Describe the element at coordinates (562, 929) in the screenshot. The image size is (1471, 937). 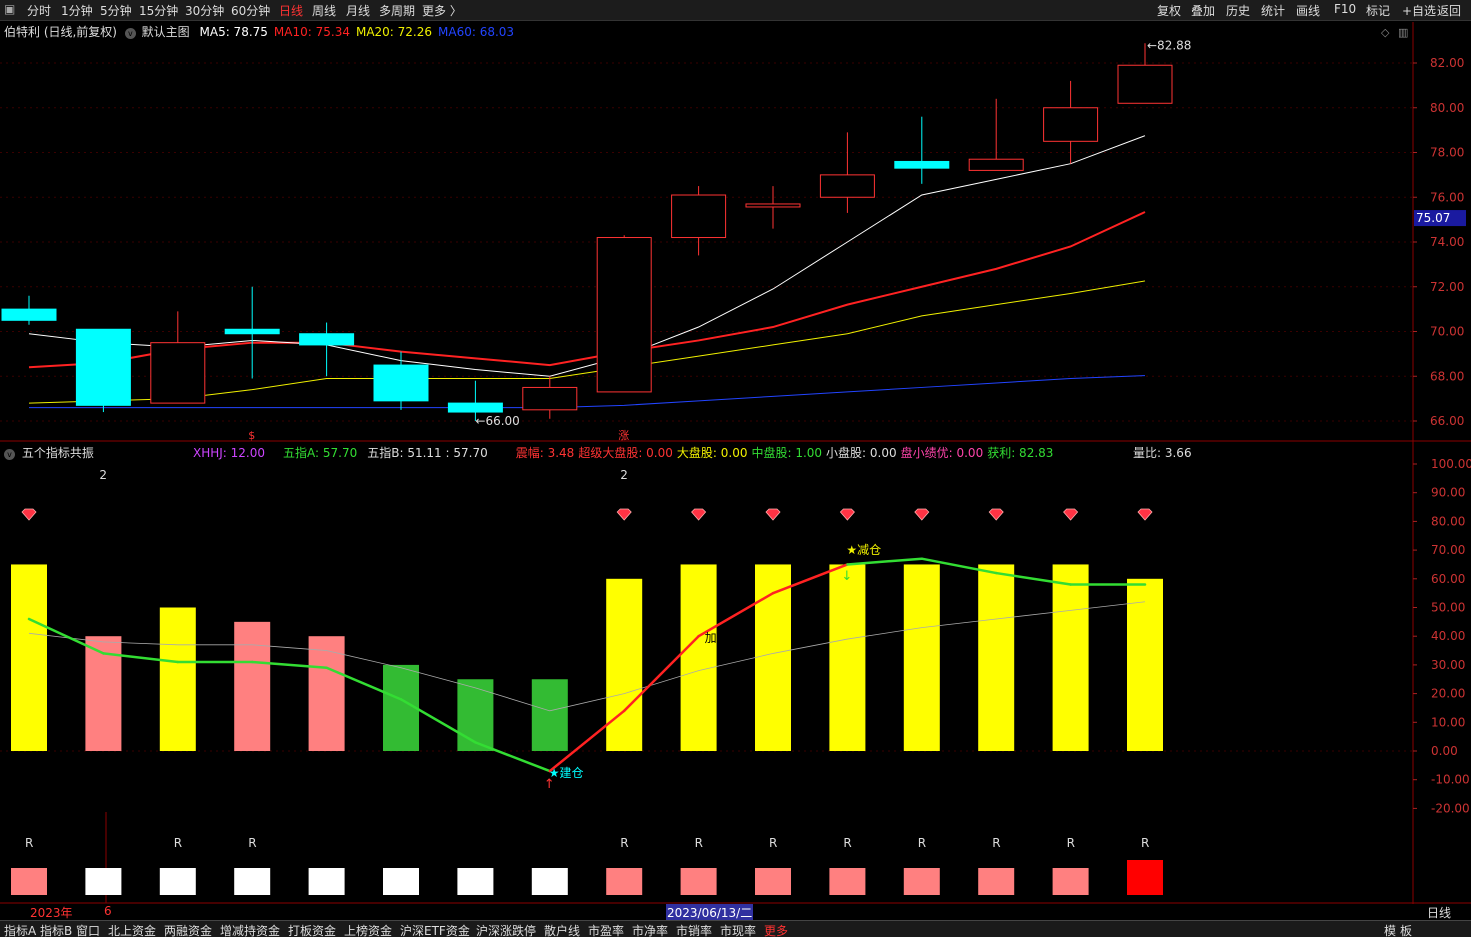
I see `bottom-tab: 散户线` at that location.